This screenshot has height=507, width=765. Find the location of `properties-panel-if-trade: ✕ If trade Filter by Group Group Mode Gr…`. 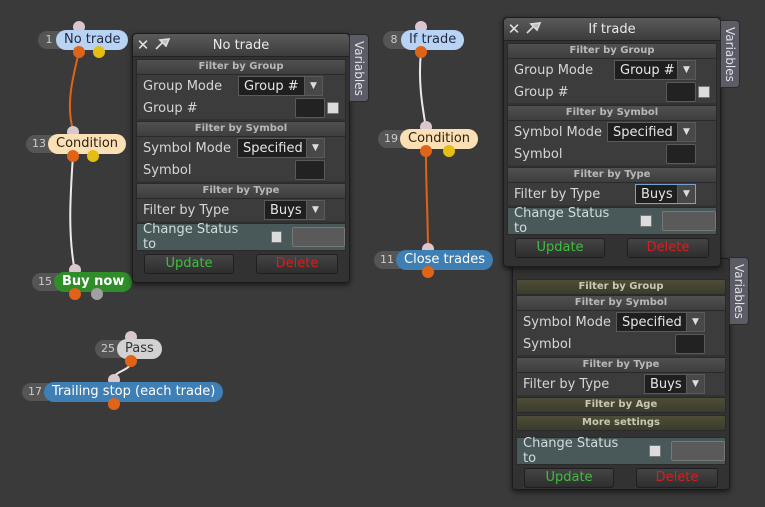

properties-panel-if-trade: ✕ If trade Filter by Group Group Mode Gr… is located at coordinates (612, 142).